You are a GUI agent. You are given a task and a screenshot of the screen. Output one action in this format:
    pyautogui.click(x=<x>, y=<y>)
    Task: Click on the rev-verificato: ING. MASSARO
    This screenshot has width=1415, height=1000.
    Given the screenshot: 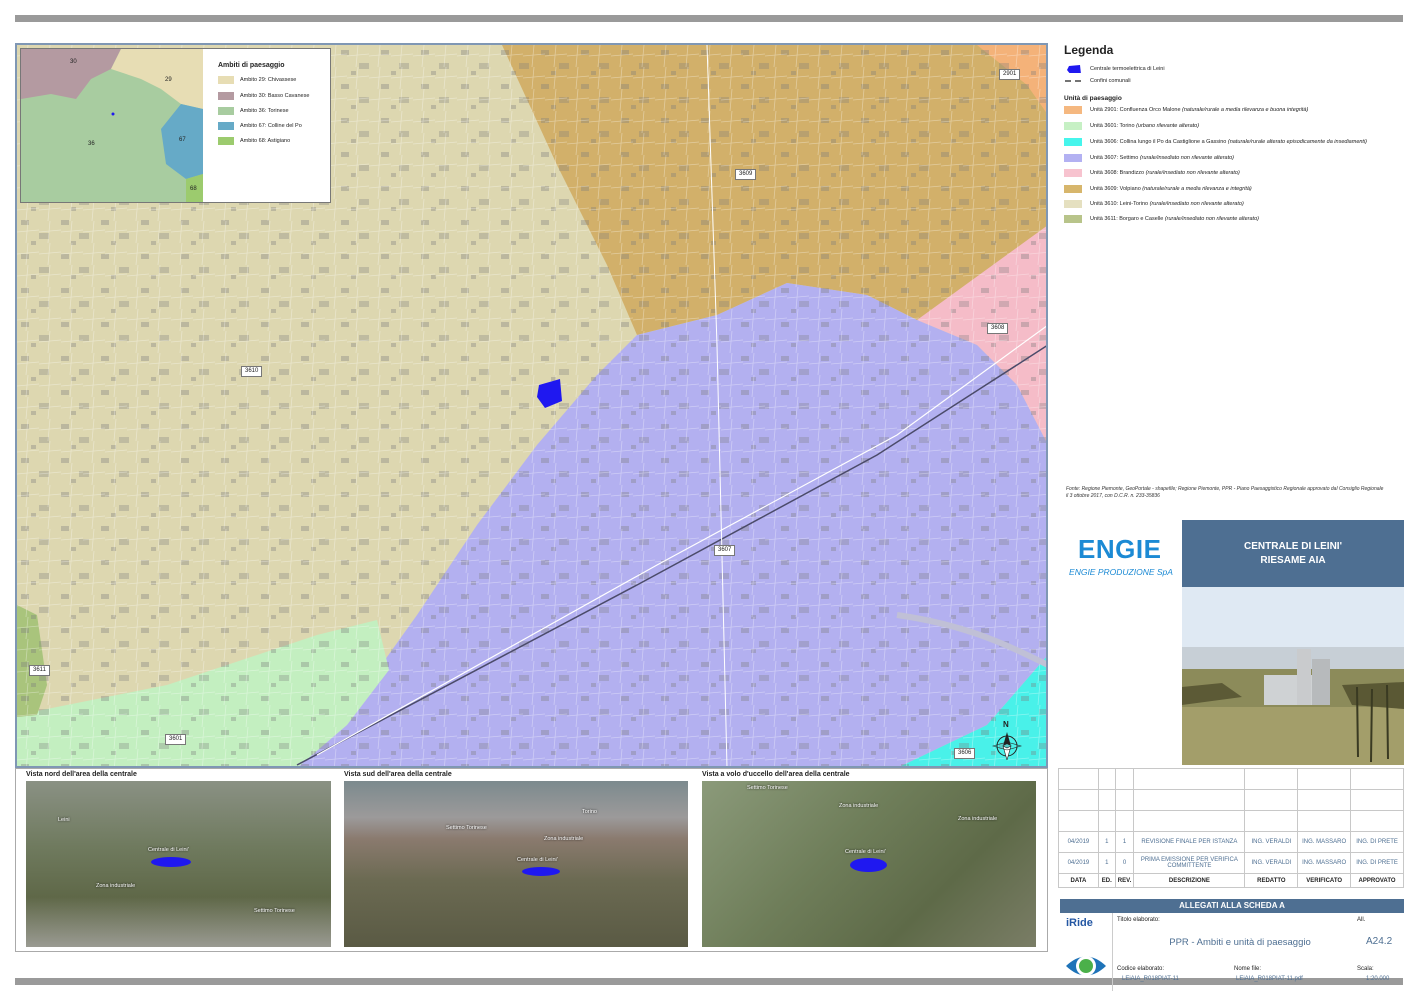 What is the action you would take?
    pyautogui.click(x=1324, y=842)
    